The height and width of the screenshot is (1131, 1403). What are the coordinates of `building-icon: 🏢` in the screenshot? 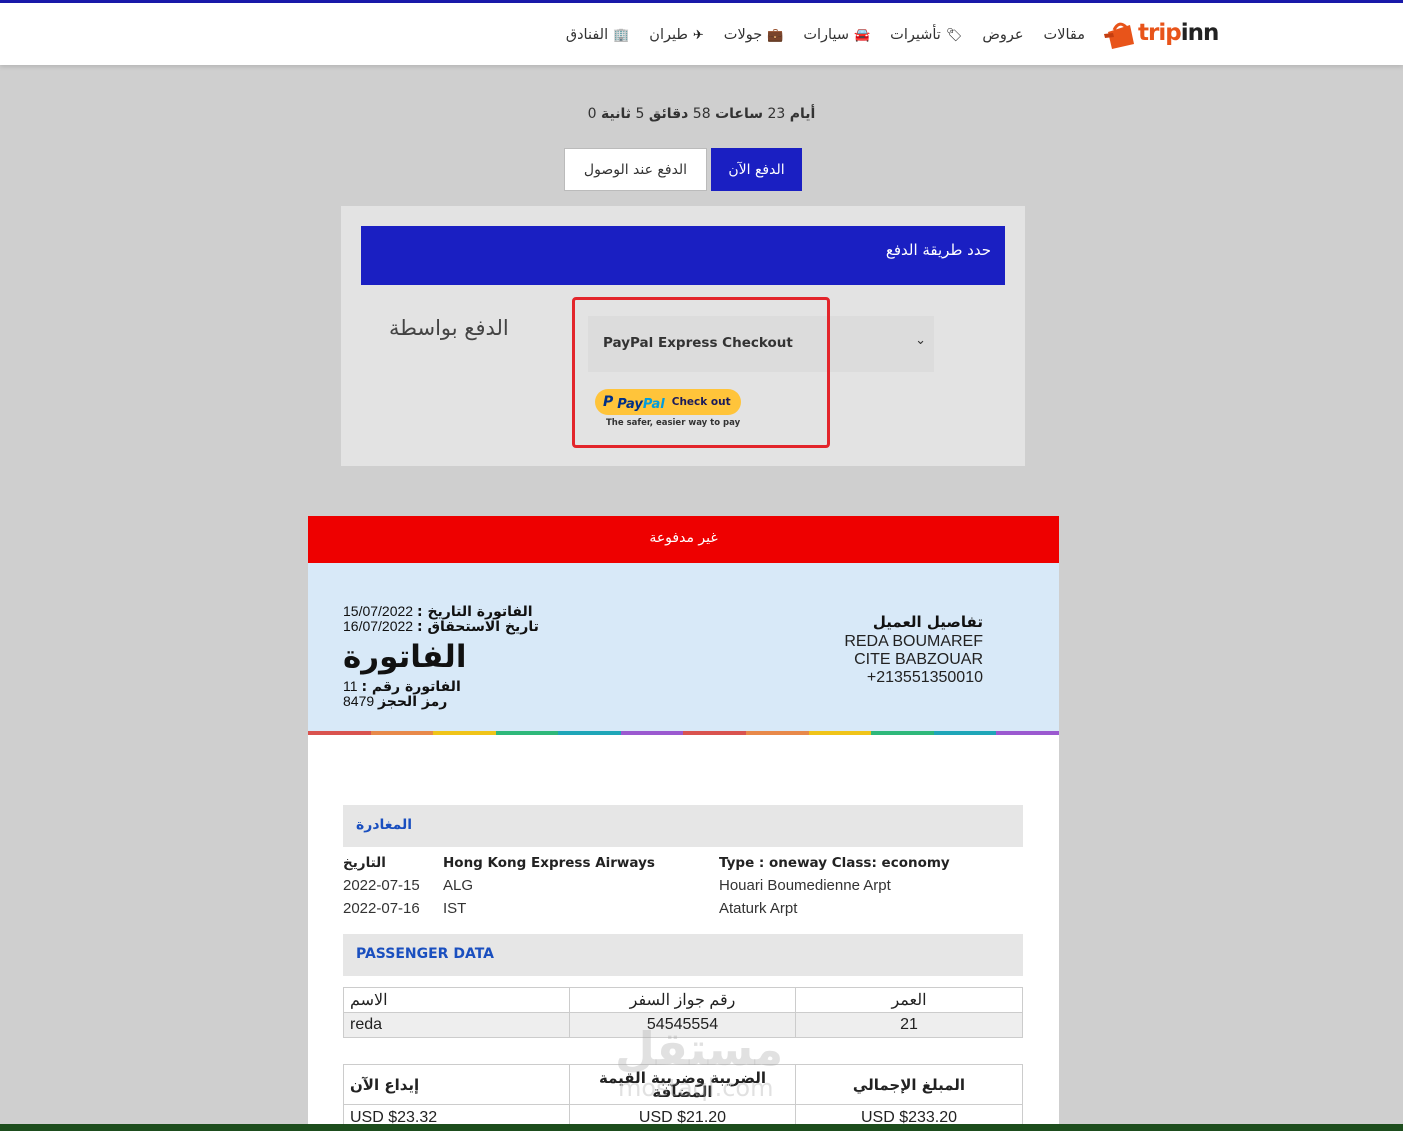 It's located at (621, 35).